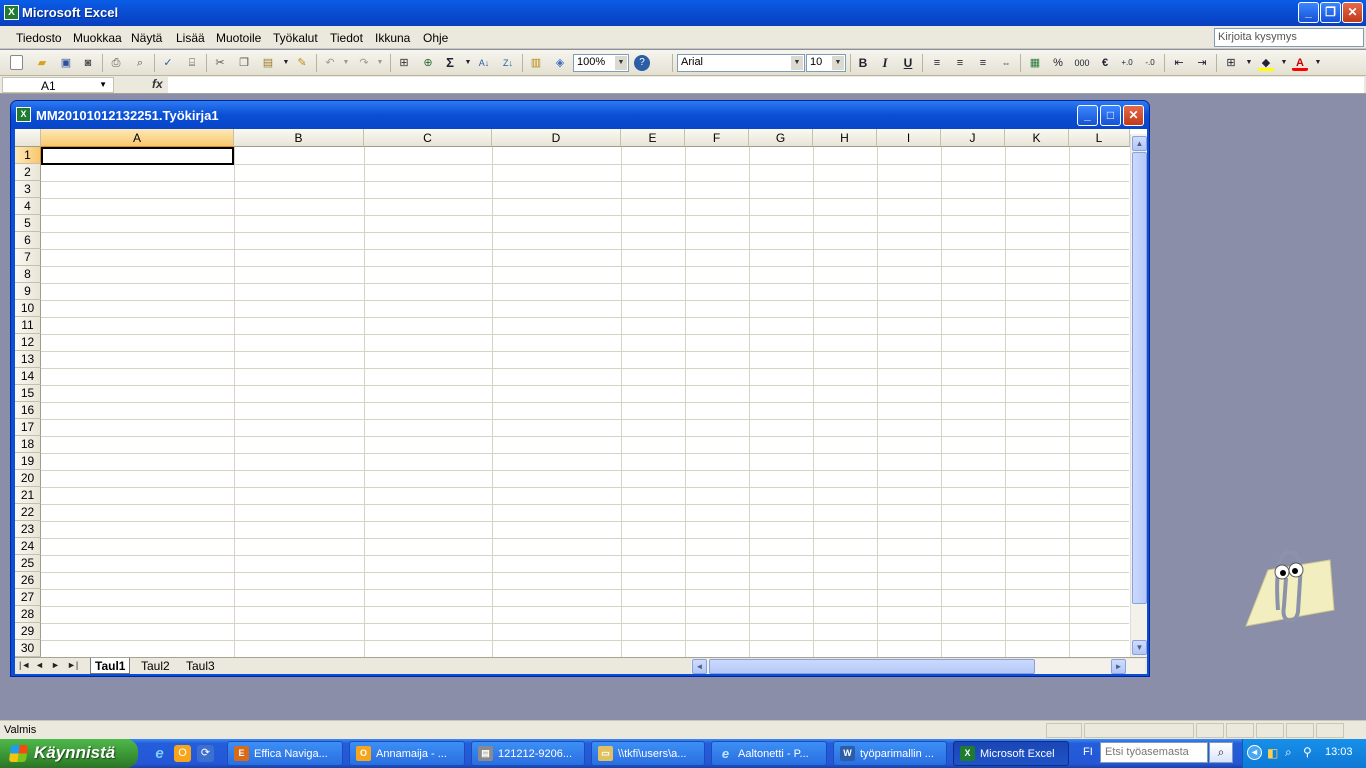 This screenshot has width=1366, height=768. Describe the element at coordinates (450, 63) in the screenshot. I see `autosum-icon: Σ` at that location.